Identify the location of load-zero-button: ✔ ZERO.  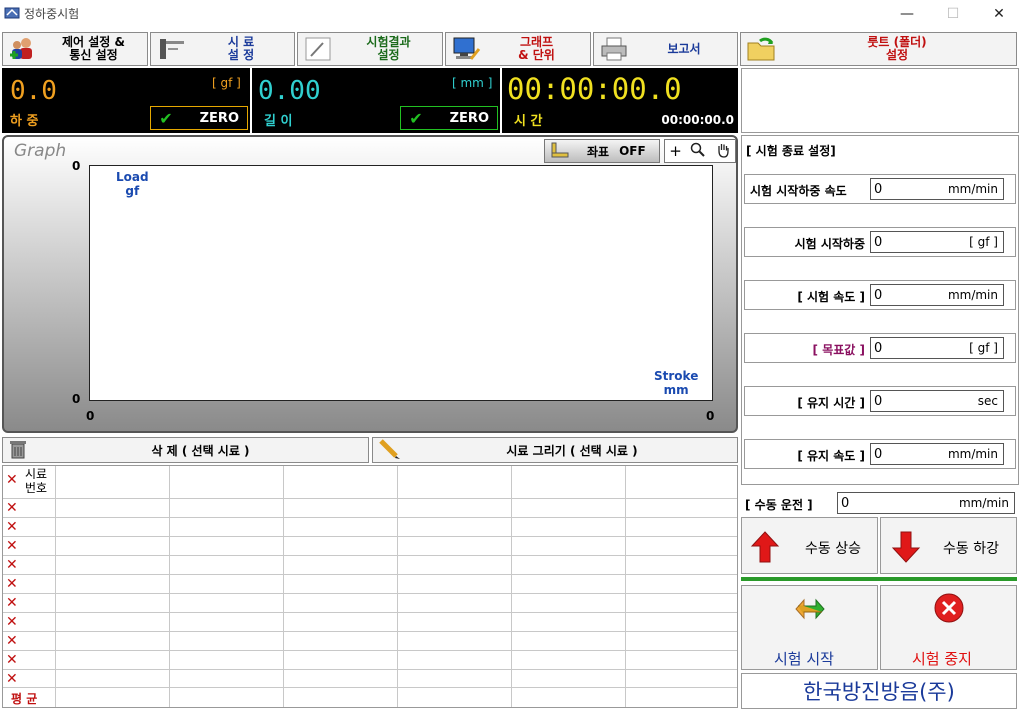
(199, 118).